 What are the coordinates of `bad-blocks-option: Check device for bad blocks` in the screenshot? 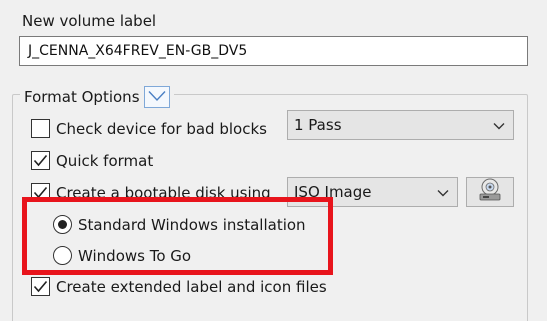 It's located at (149, 128).